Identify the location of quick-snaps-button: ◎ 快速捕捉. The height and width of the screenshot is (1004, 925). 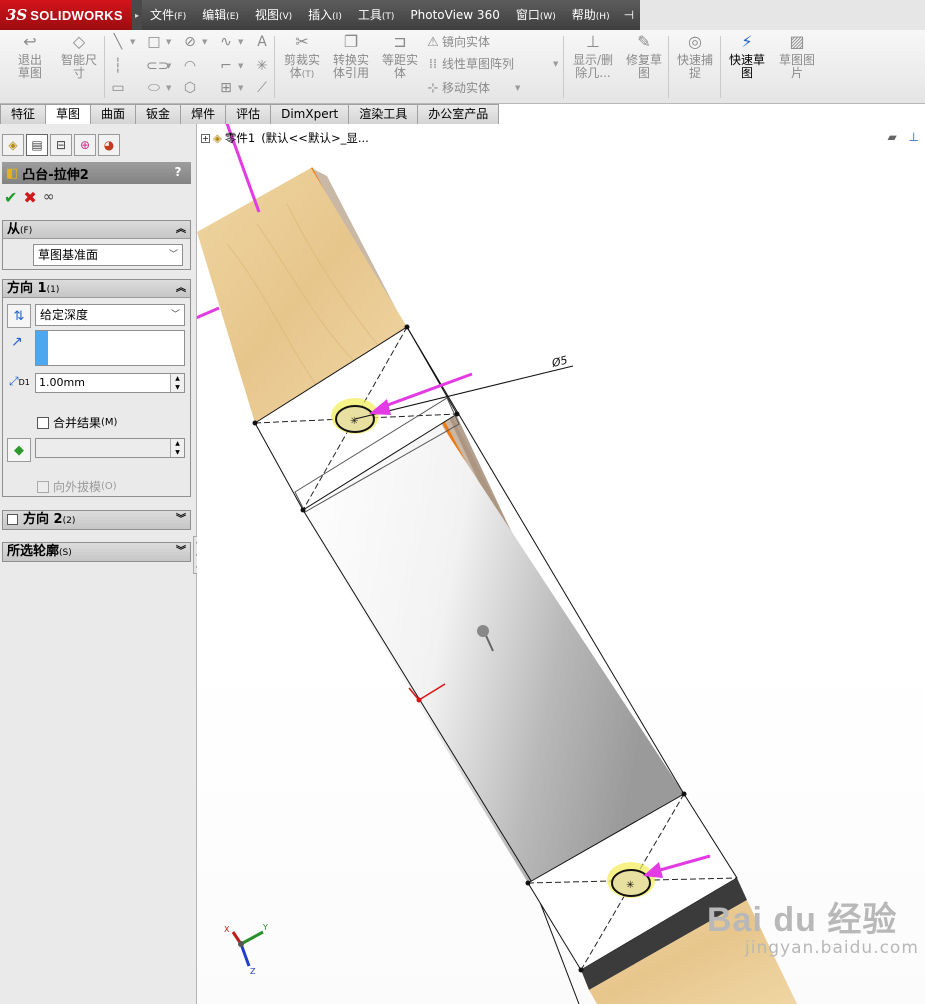
(695, 56).